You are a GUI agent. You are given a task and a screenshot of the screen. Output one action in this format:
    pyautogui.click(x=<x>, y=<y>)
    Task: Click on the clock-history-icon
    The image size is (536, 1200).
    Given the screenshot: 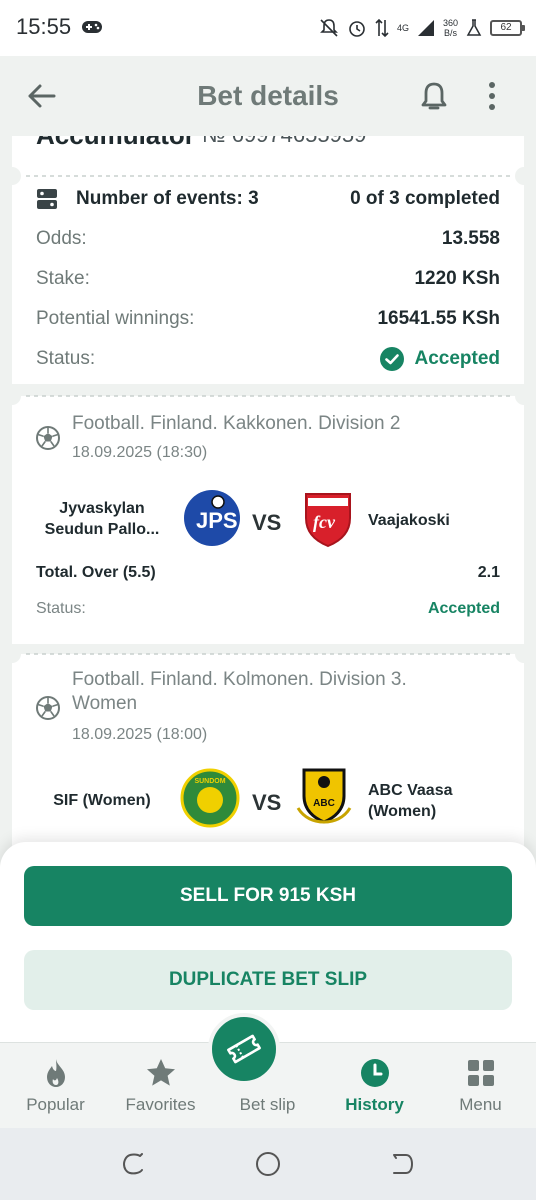 What is the action you would take?
    pyautogui.click(x=375, y=1073)
    